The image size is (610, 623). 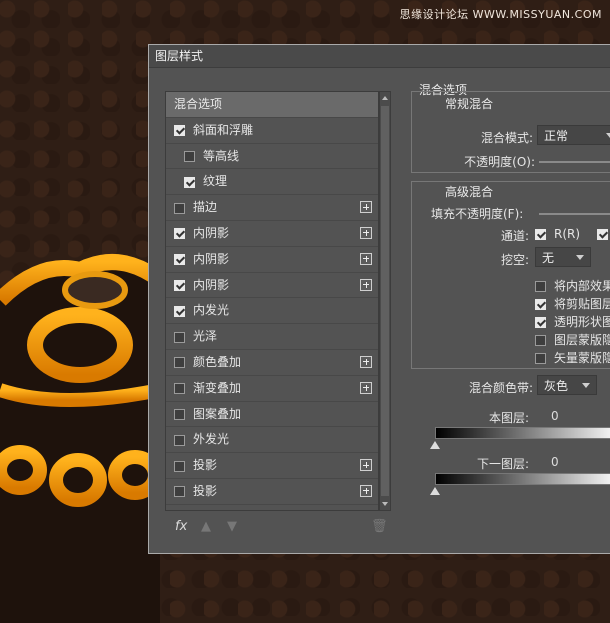 I want to click on effects-scrollbar, so click(x=385, y=301).